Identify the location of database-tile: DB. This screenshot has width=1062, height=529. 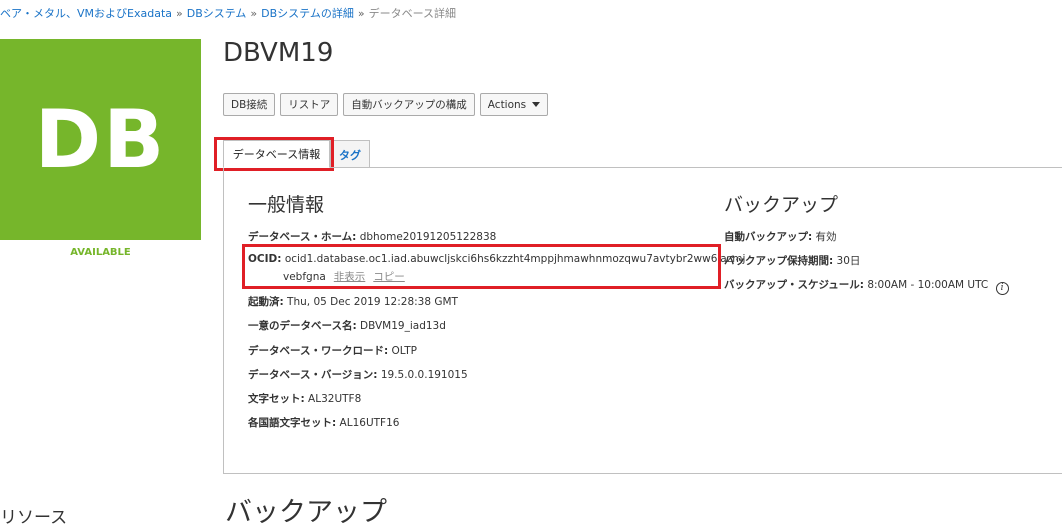
(100, 139).